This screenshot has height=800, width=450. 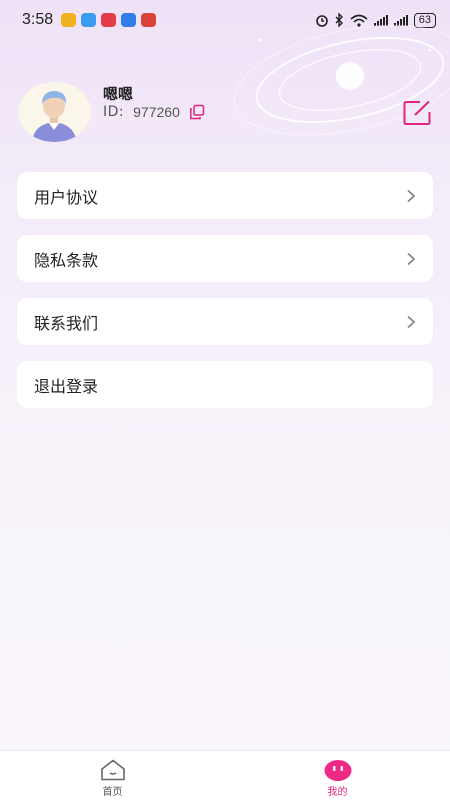 I want to click on user-id-row: ID: 977260, so click(x=154, y=112).